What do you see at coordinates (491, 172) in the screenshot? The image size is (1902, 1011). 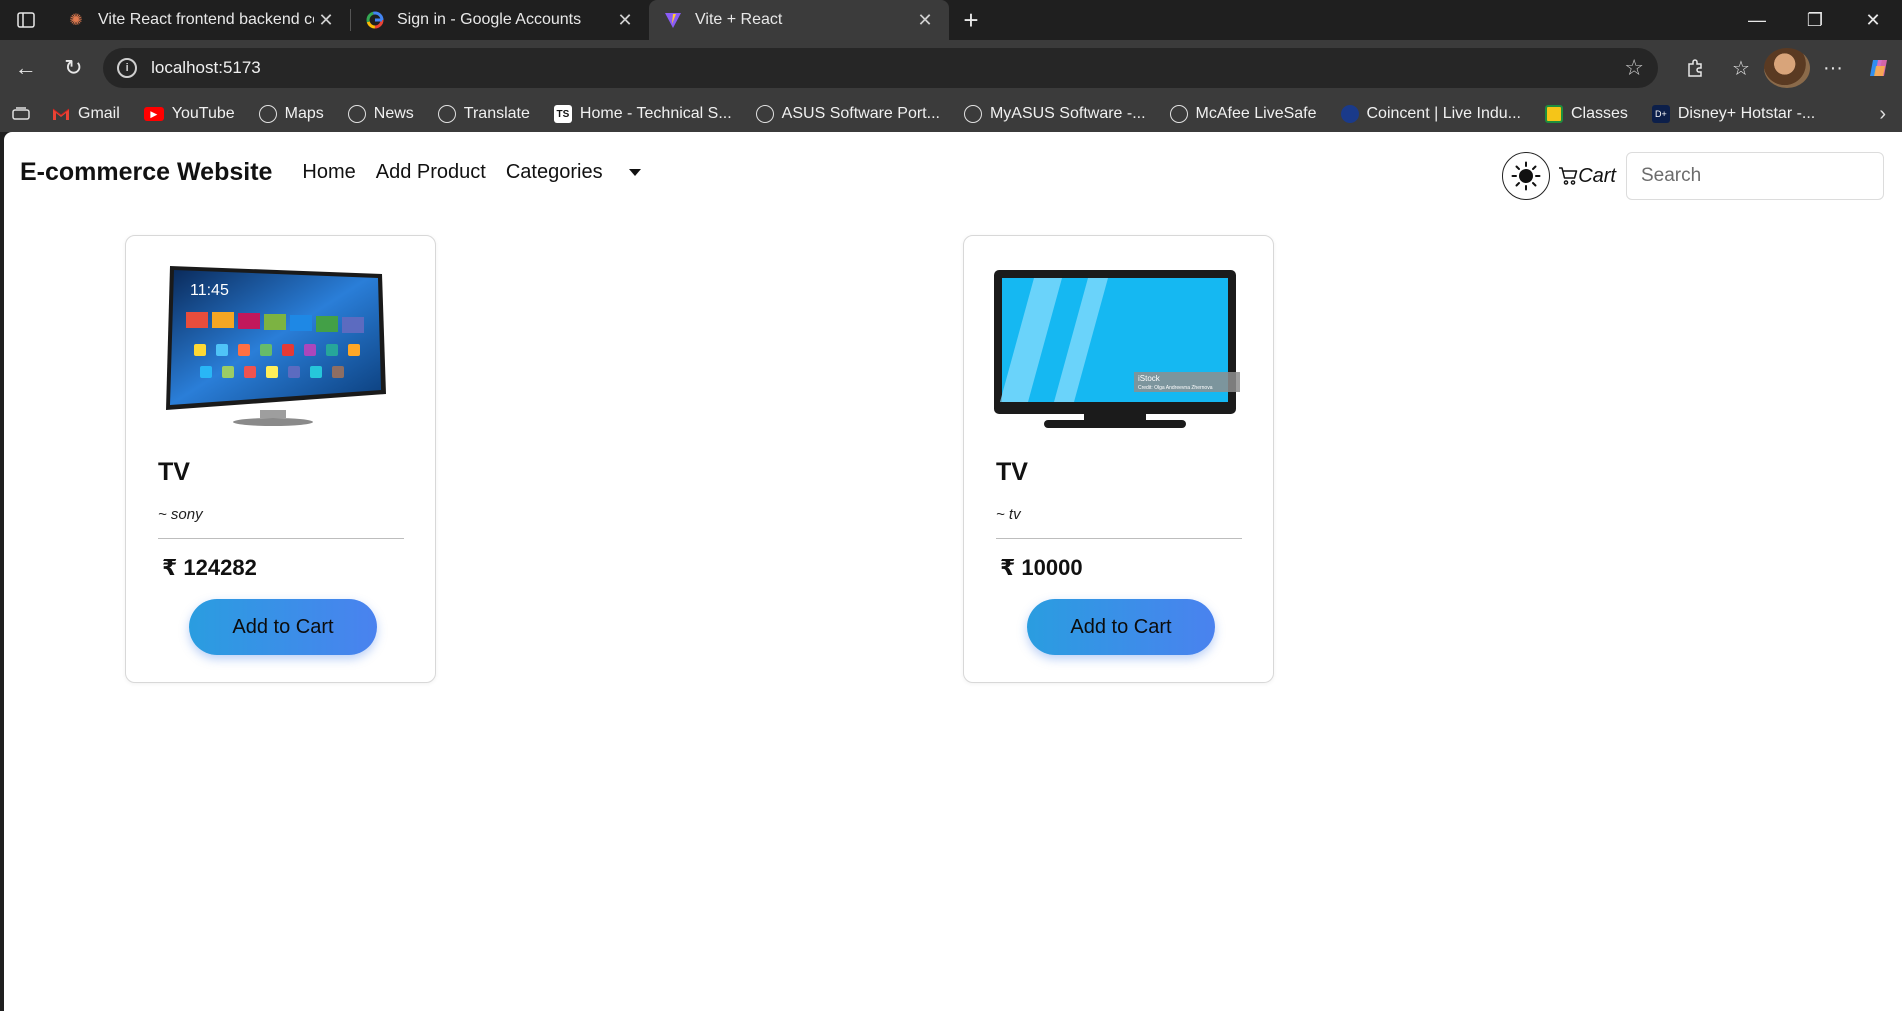 I see `nav-links: Home Add Product Categories` at bounding box center [491, 172].